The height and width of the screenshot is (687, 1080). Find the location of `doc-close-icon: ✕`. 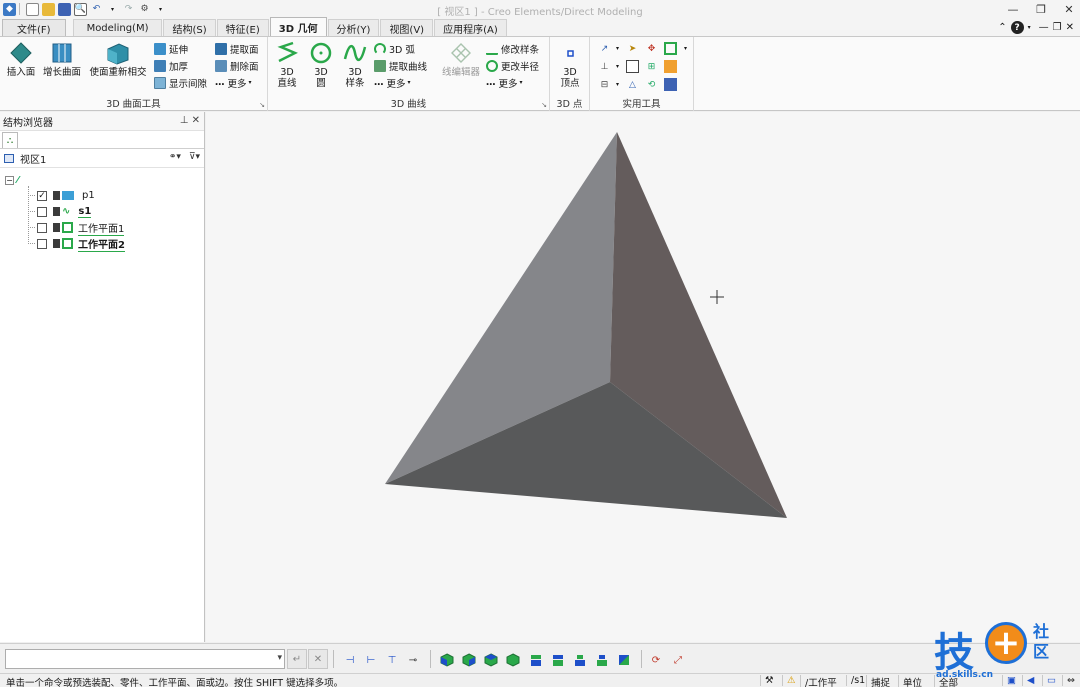

doc-close-icon: ✕ is located at coordinates (1070, 27).